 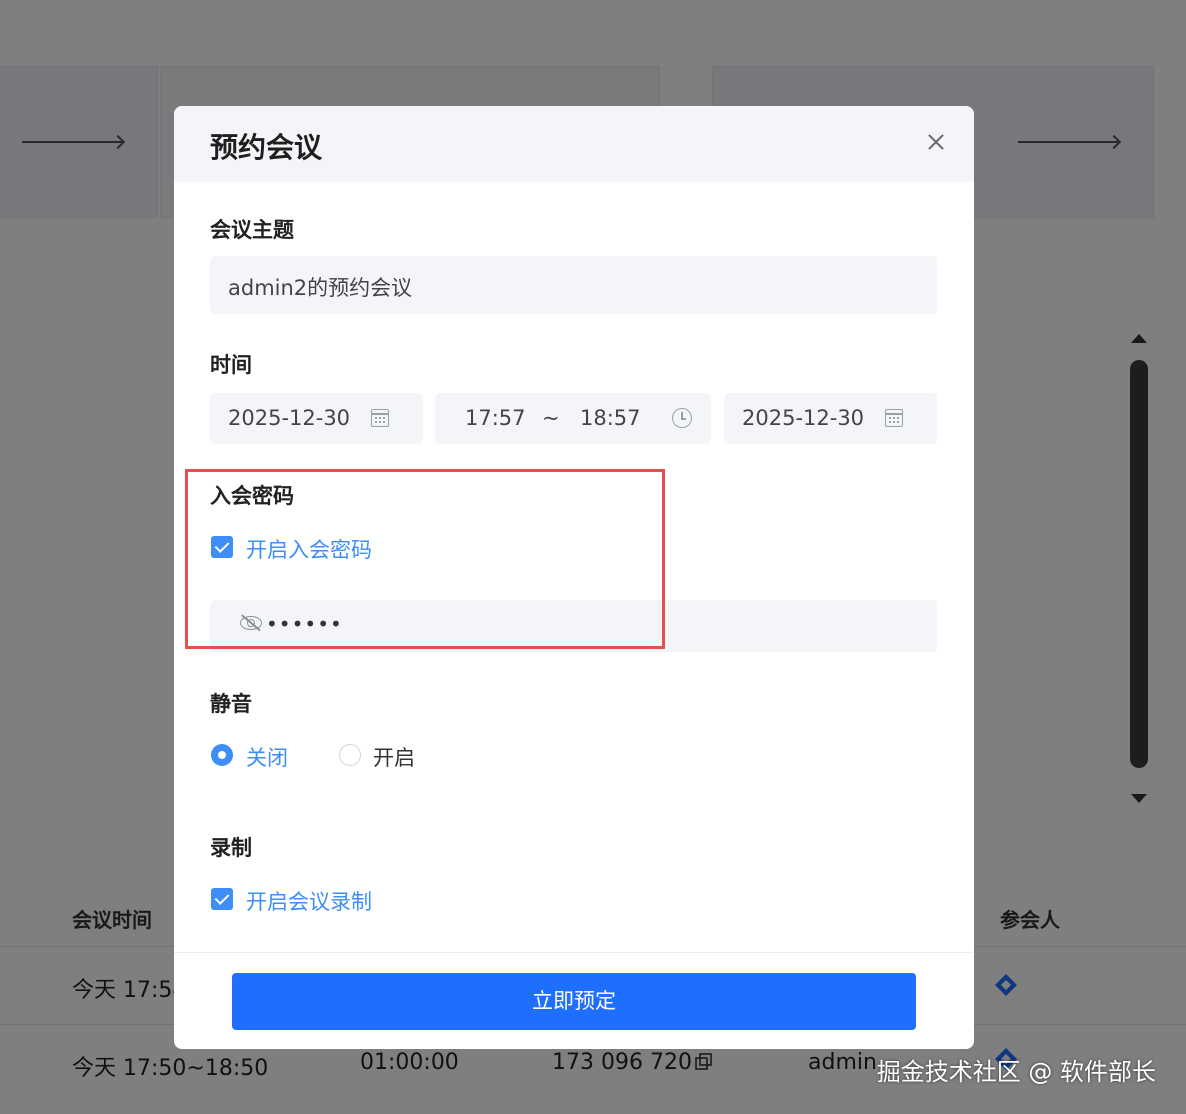 What do you see at coordinates (222, 755) in the screenshot?
I see `mute-off-radio` at bounding box center [222, 755].